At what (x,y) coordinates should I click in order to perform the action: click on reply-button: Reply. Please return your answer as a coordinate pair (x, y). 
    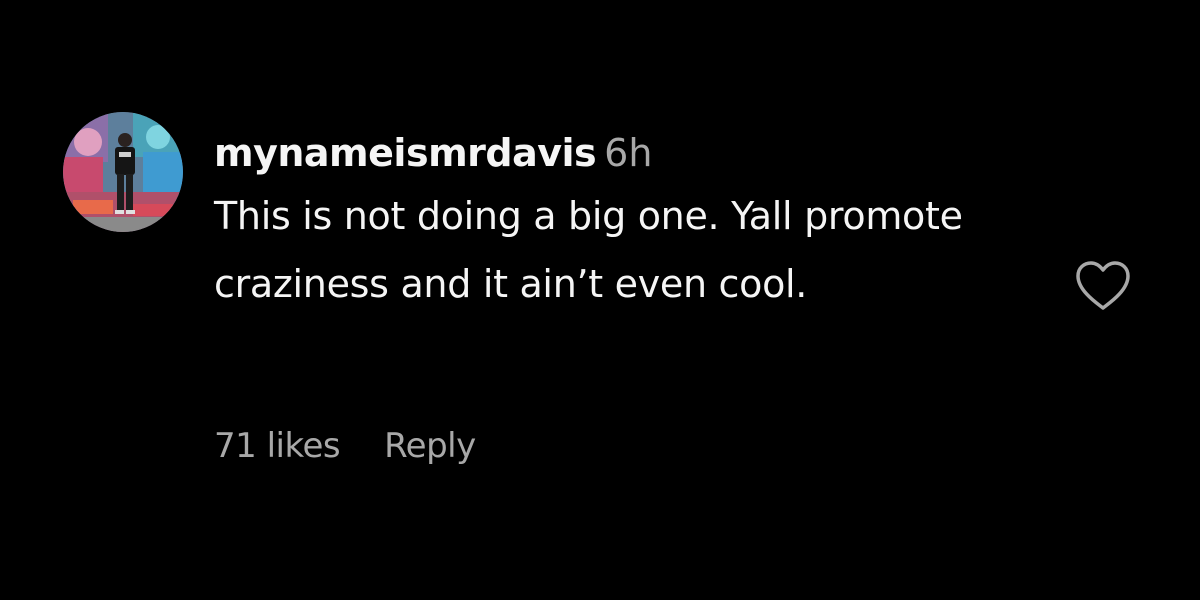
    Looking at the image, I should click on (430, 446).